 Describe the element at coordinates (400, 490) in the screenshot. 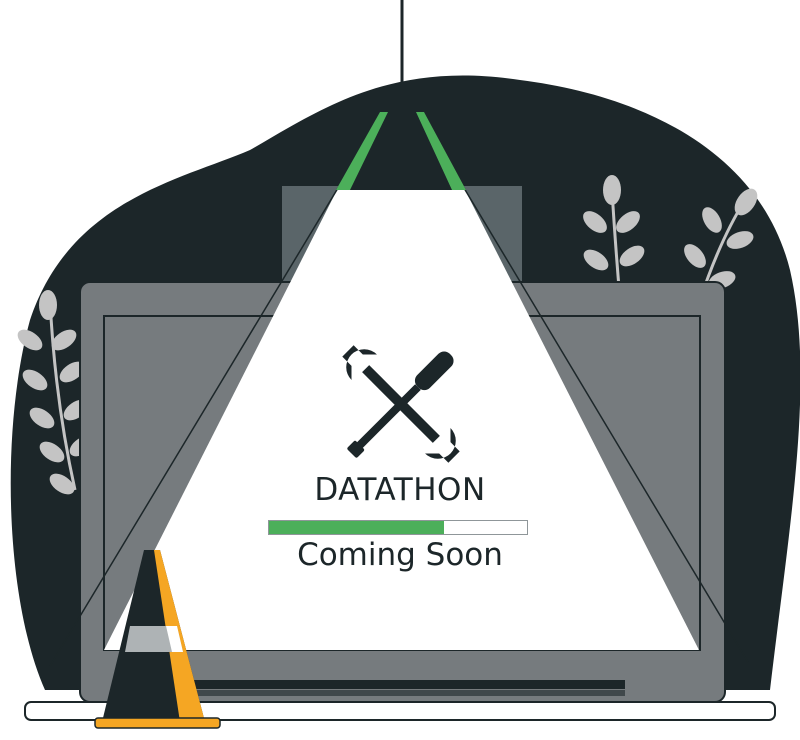

I see `page-title: DATATHON` at that location.